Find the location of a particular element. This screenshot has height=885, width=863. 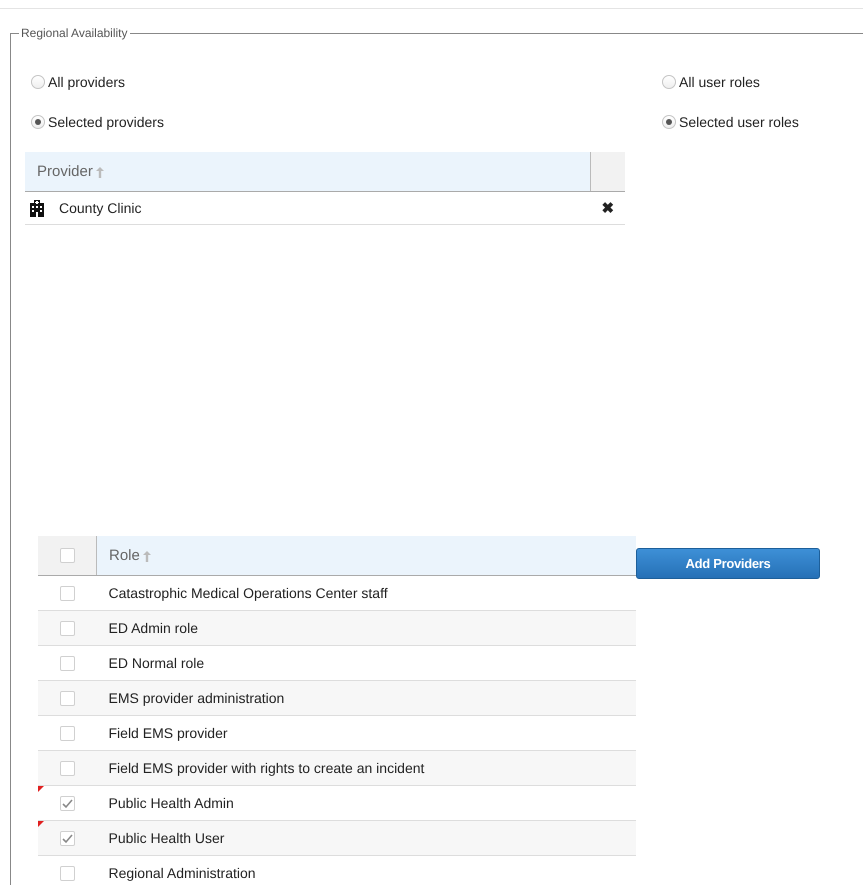

column-header: Provider is located at coordinates (307, 172).